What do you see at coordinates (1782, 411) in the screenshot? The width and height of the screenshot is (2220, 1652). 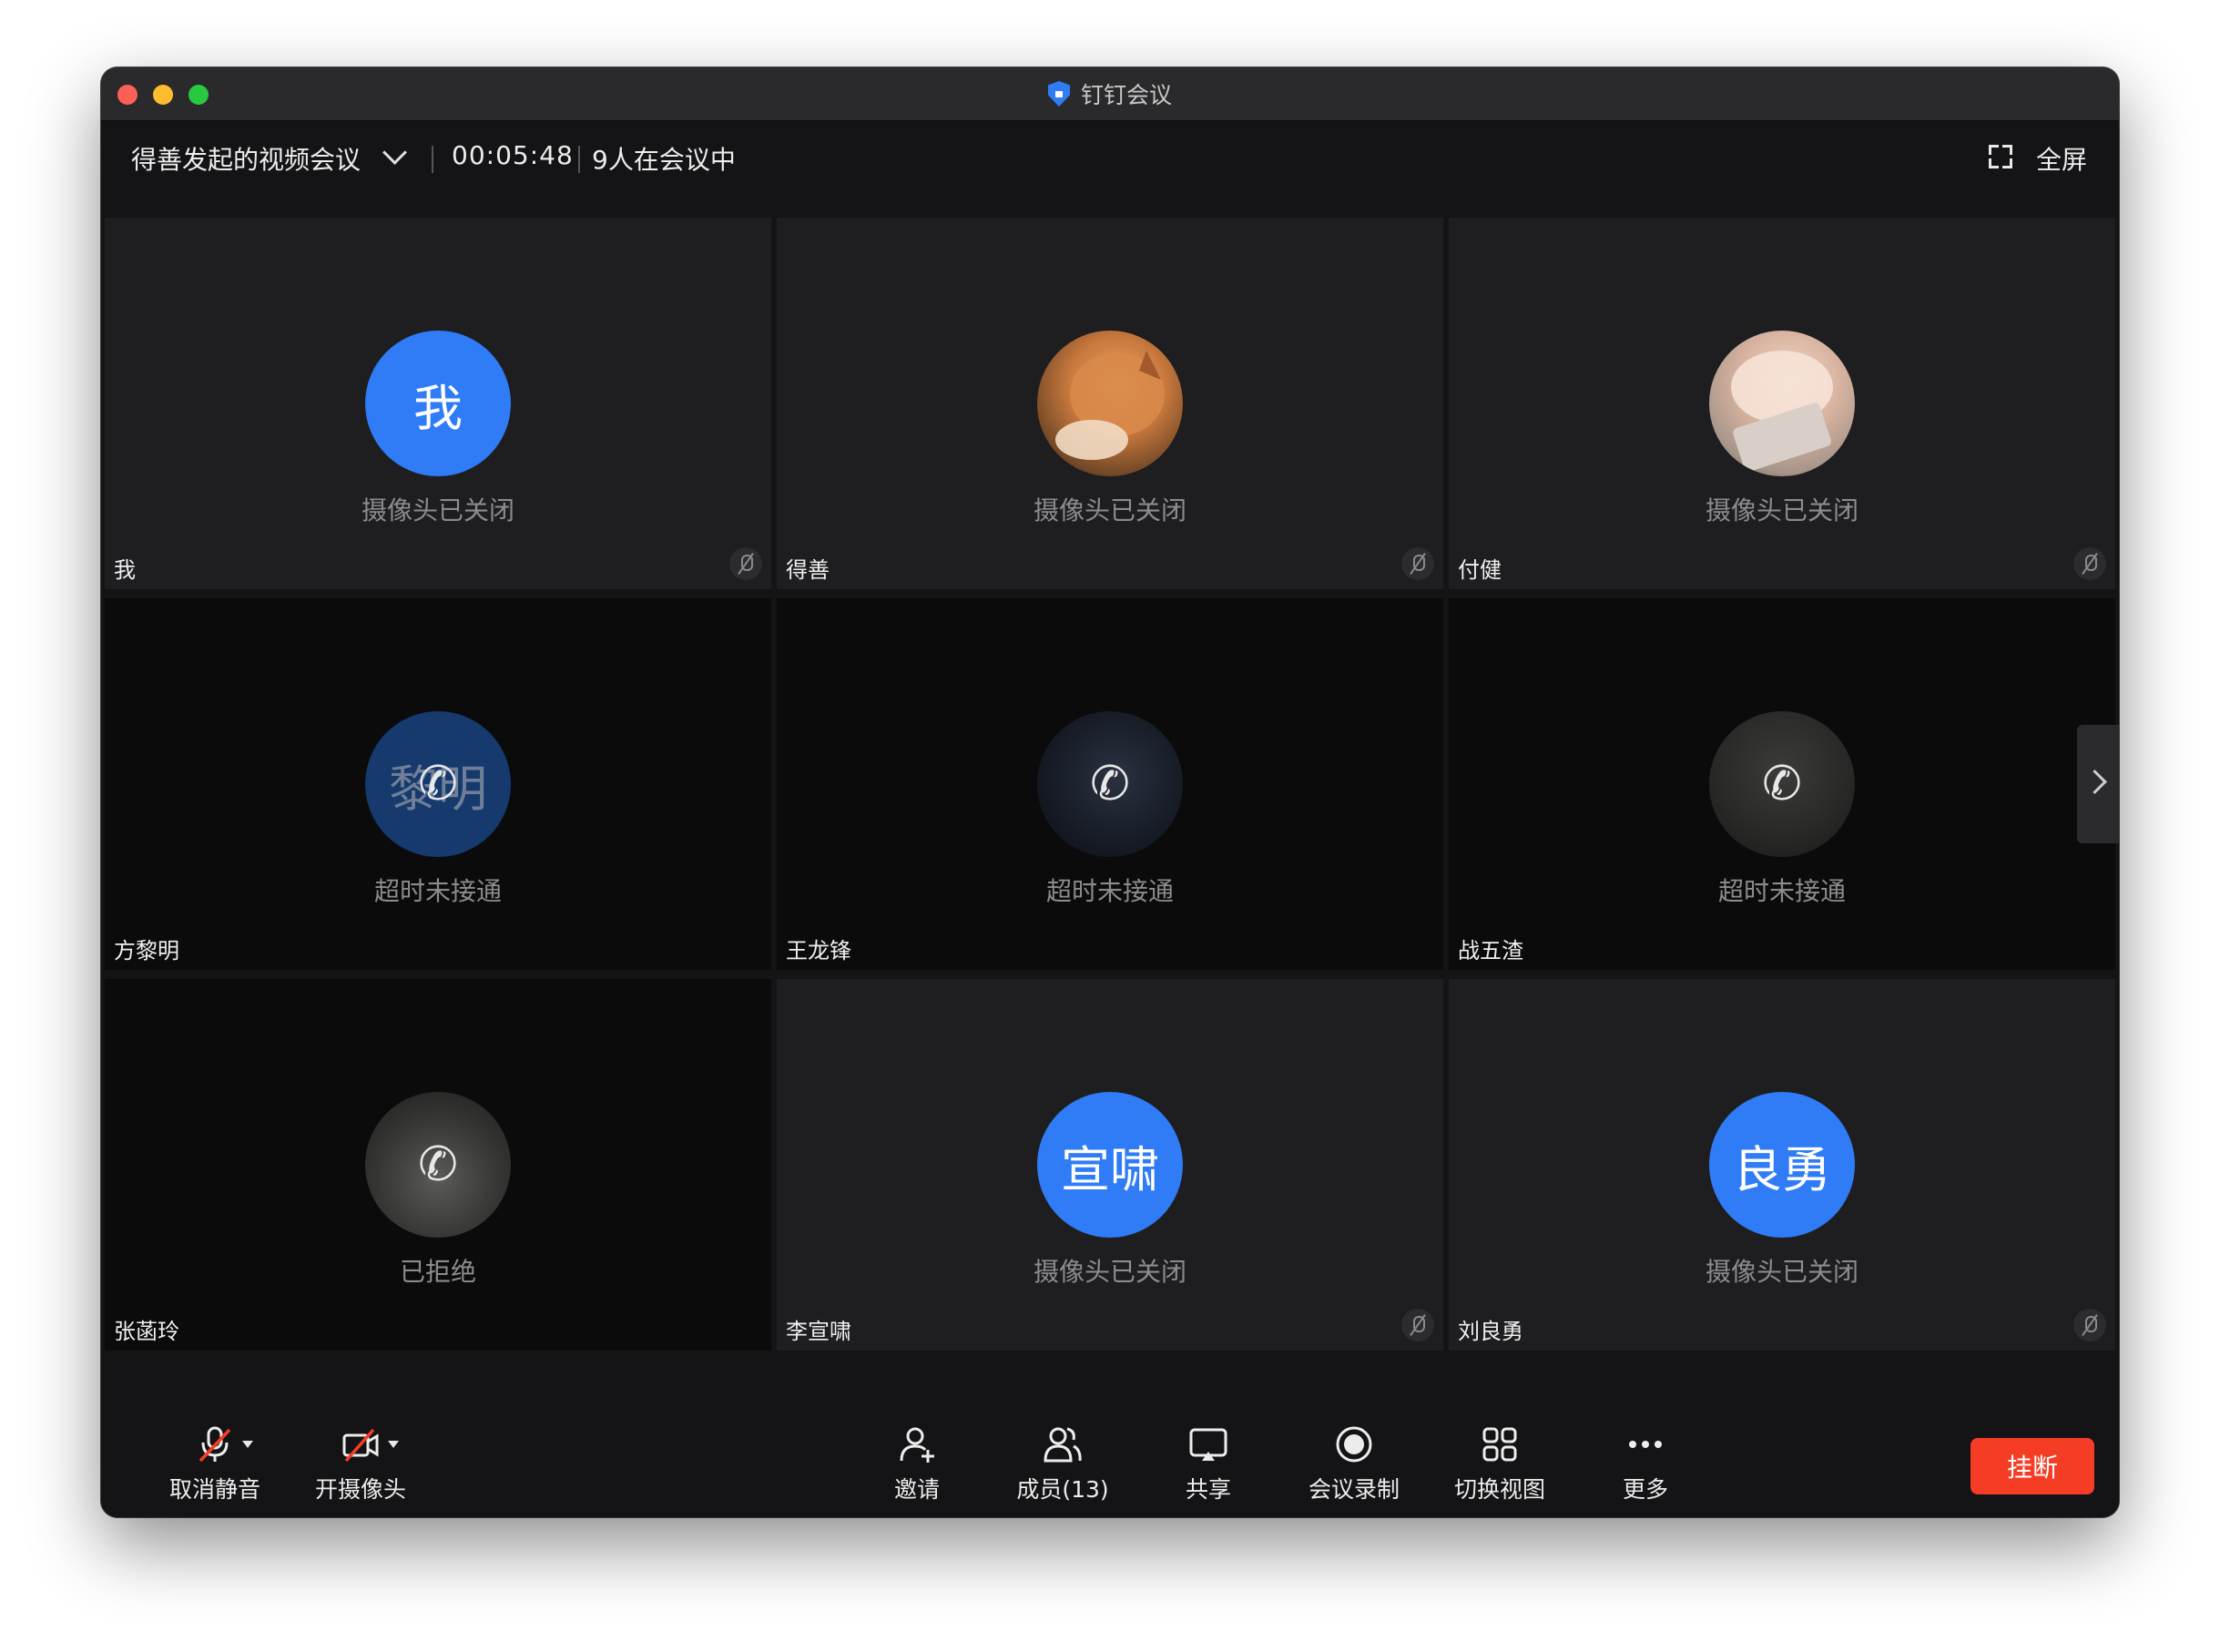 I see `cat-keyboard-photo-icon` at bounding box center [1782, 411].